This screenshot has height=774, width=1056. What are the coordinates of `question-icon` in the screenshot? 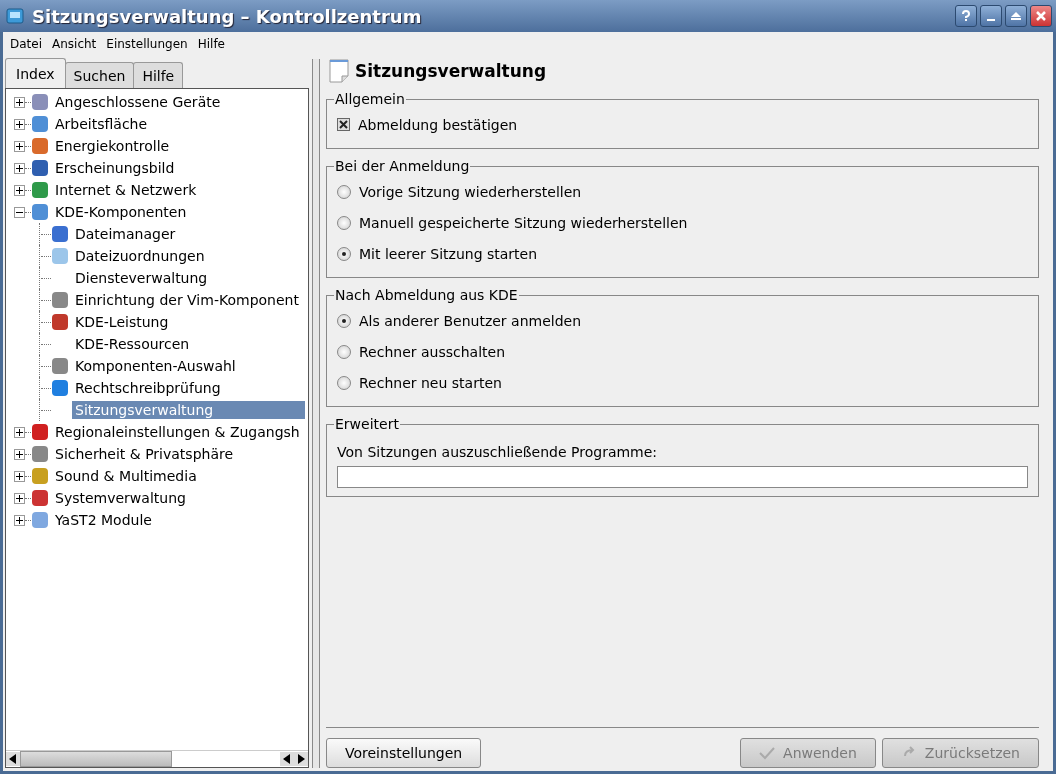 It's located at (966, 16).